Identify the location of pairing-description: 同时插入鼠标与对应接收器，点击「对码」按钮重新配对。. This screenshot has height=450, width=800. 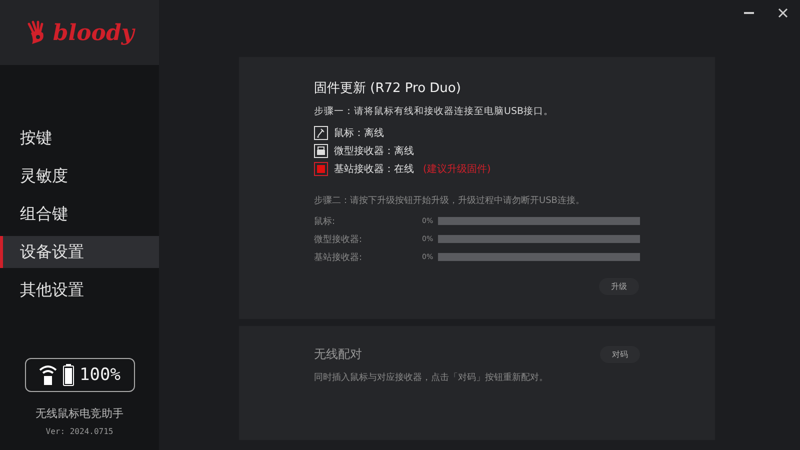
(431, 378).